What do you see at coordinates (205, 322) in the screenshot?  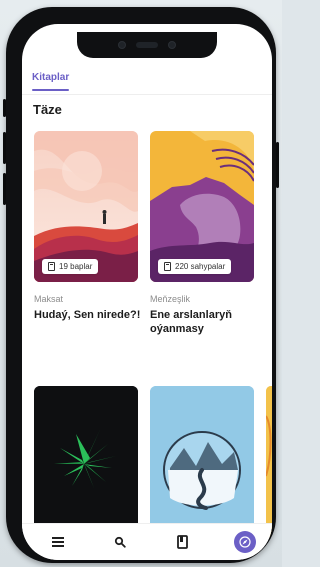 I see `book-title: Ene arslanlaryň oýanmasy` at bounding box center [205, 322].